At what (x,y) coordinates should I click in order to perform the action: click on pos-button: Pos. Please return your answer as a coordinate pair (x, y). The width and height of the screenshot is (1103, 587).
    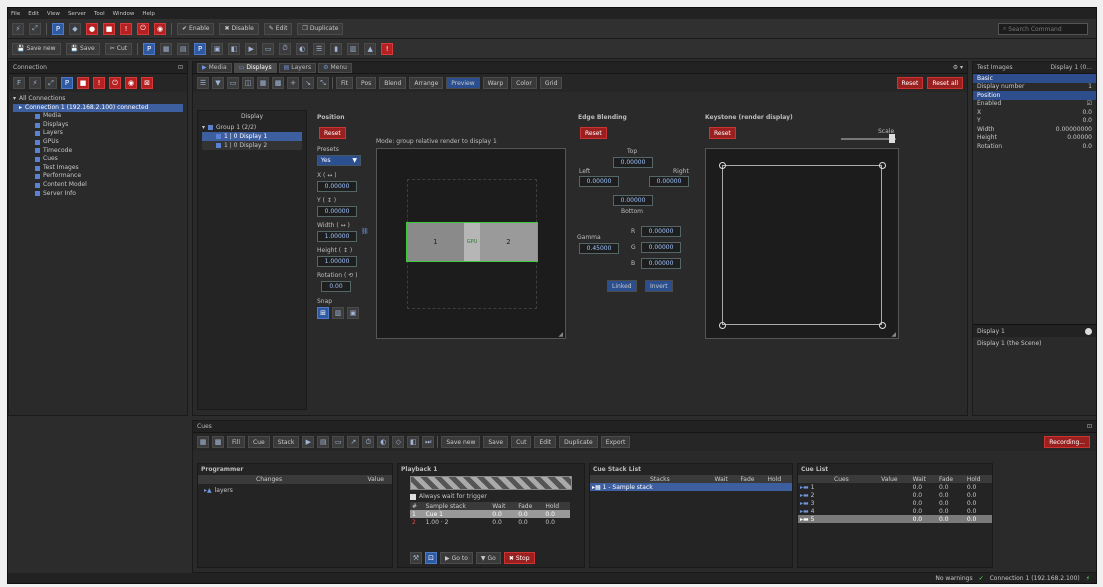
    Looking at the image, I should click on (366, 83).